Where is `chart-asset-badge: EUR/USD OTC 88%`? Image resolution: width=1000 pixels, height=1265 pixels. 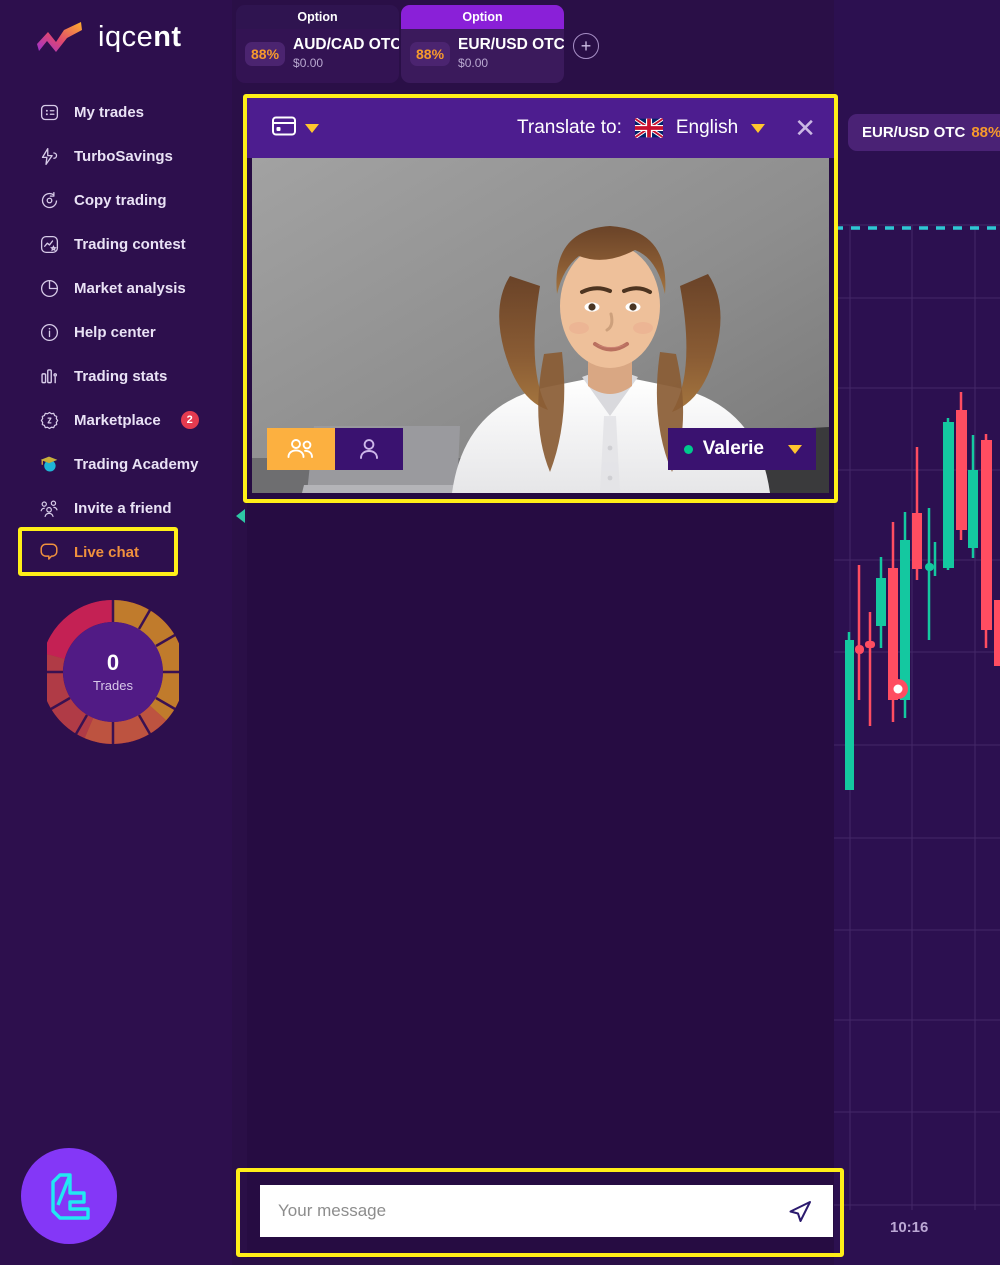 chart-asset-badge: EUR/USD OTC 88% is located at coordinates (924, 132).